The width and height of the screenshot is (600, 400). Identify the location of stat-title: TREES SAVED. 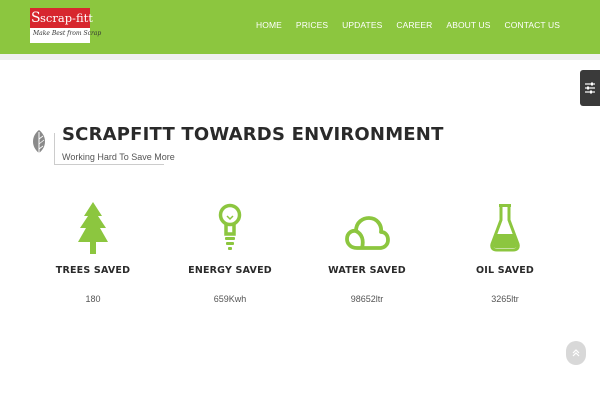
(93, 270).